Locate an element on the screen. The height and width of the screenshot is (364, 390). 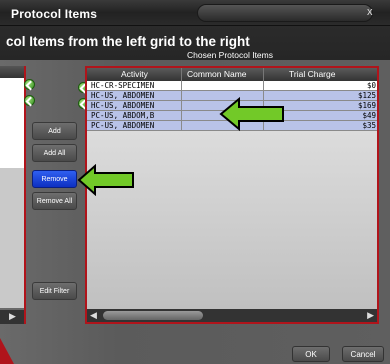
chosen-items-label: Chosen Protocol Items is located at coordinates (230, 55).